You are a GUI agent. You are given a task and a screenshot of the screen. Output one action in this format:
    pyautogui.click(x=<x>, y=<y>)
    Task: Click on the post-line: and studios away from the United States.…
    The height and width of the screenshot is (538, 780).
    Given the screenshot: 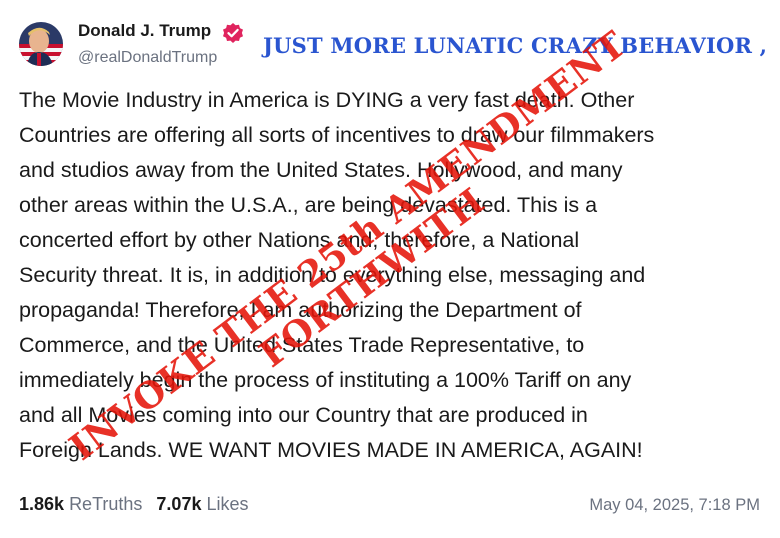 What is the action you would take?
    pyautogui.click(x=321, y=170)
    